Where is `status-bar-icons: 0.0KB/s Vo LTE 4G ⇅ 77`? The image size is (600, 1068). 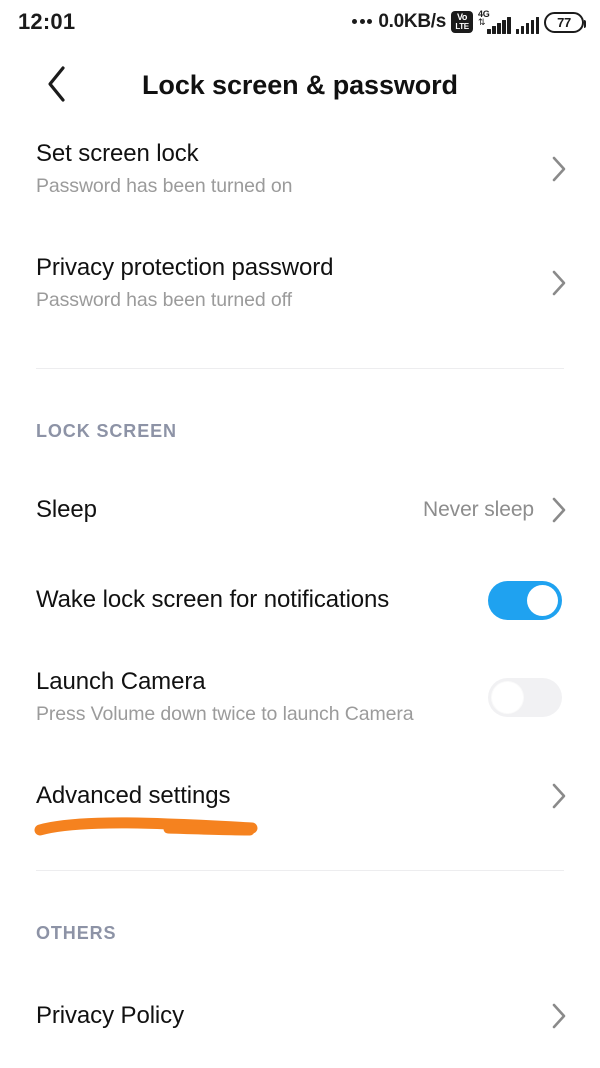
status-bar-icons: 0.0KB/s Vo LTE 4G ⇅ 77 is located at coordinates (469, 21).